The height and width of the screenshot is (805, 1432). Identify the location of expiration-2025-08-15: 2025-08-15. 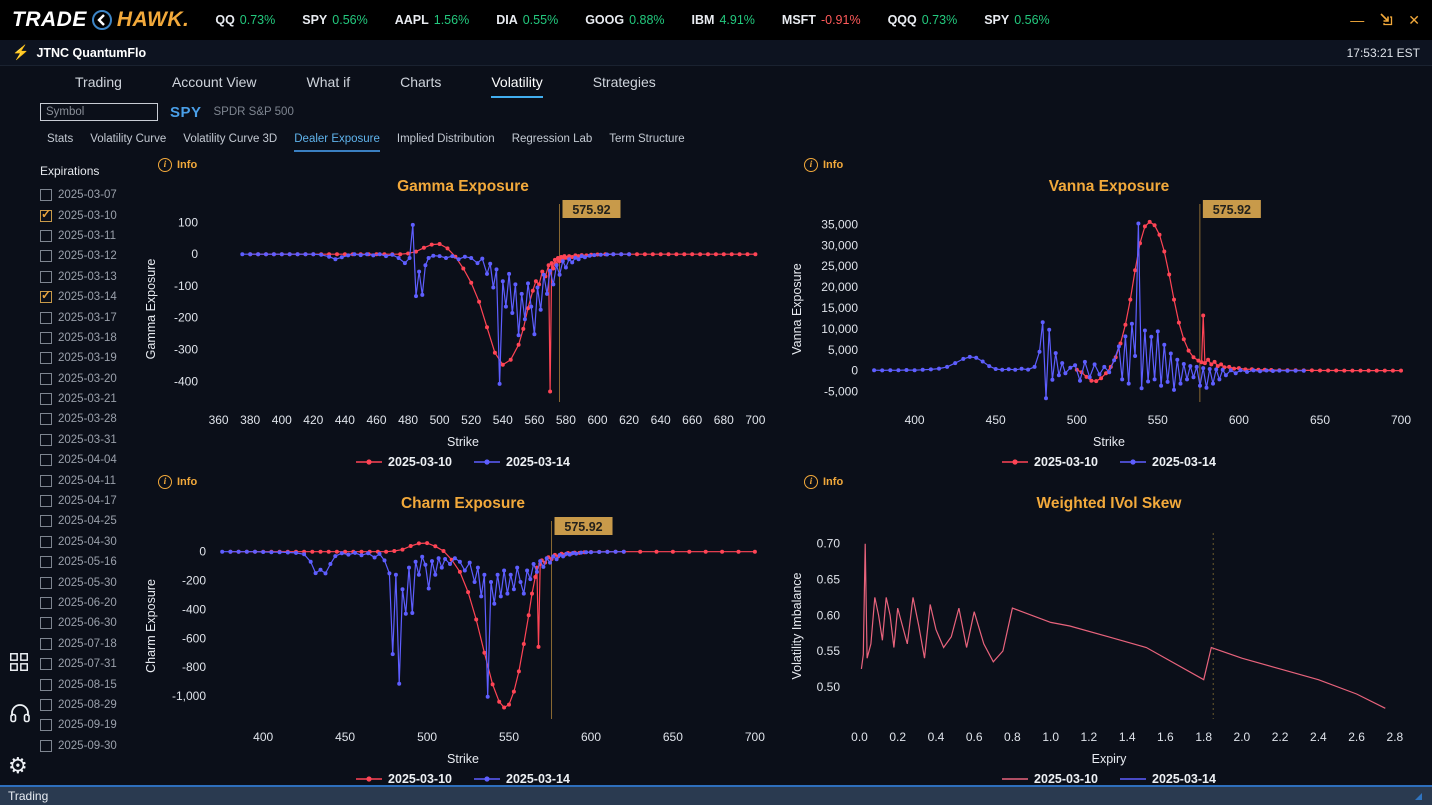
(90, 684).